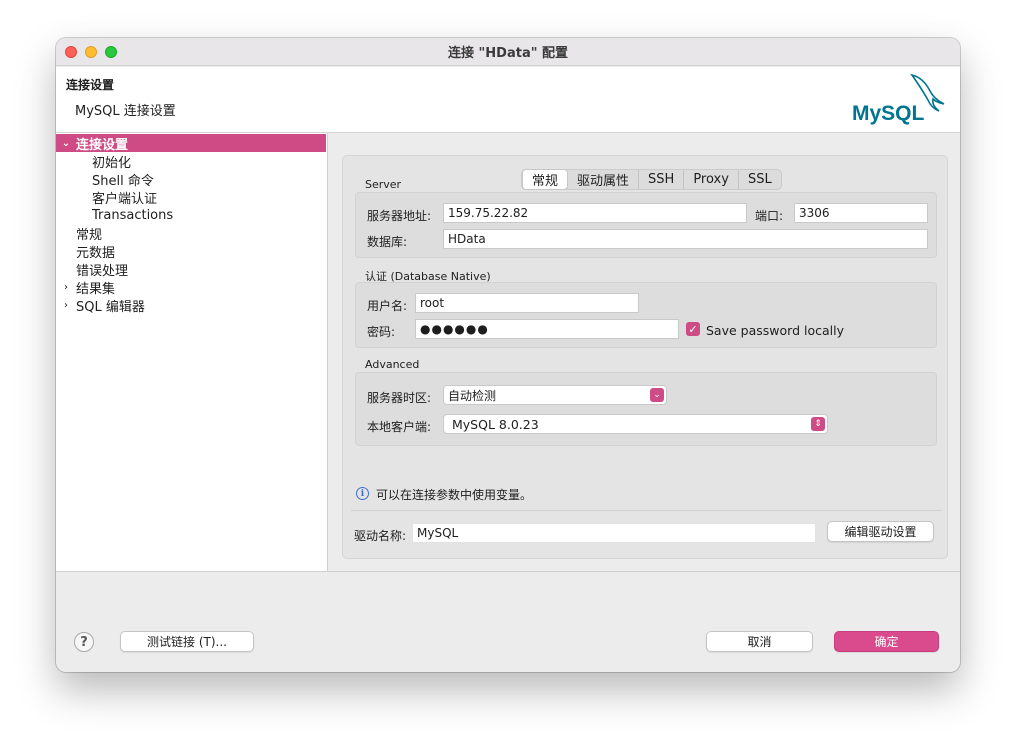  What do you see at coordinates (399, 398) in the screenshot?
I see `timezone-label: 服务器时区:` at bounding box center [399, 398].